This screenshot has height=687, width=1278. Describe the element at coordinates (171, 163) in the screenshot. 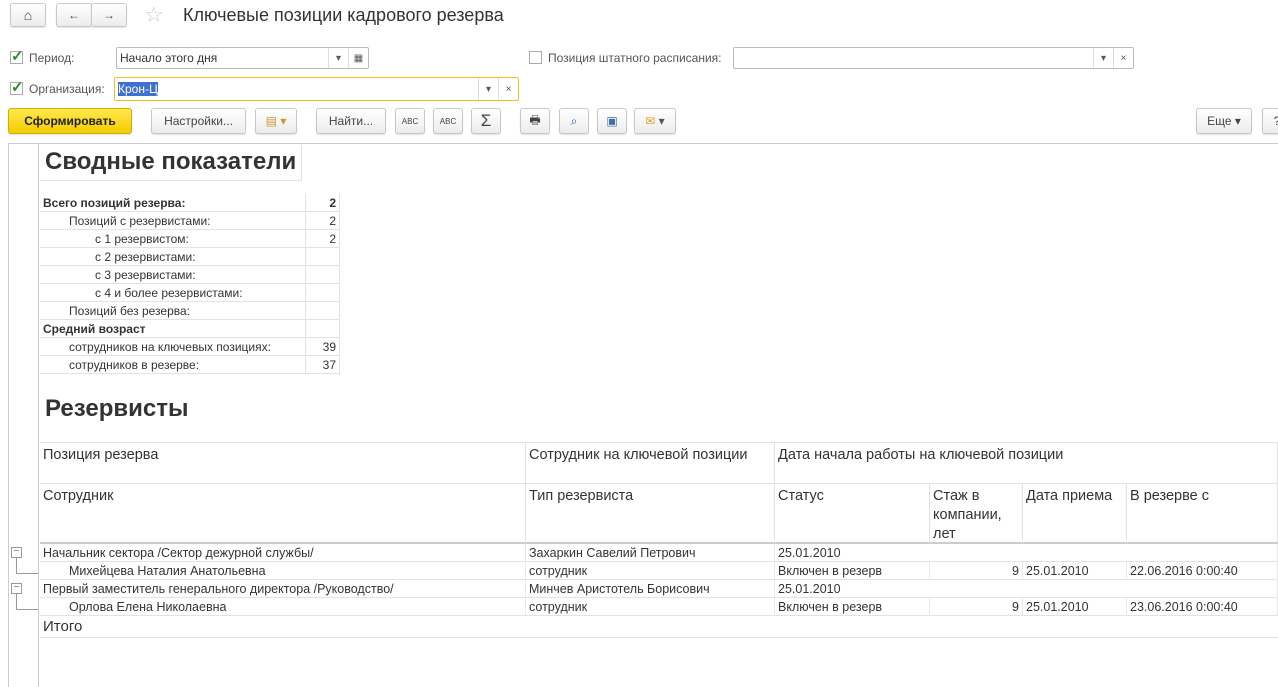

I see `summary-title: Сводные показатели` at that location.